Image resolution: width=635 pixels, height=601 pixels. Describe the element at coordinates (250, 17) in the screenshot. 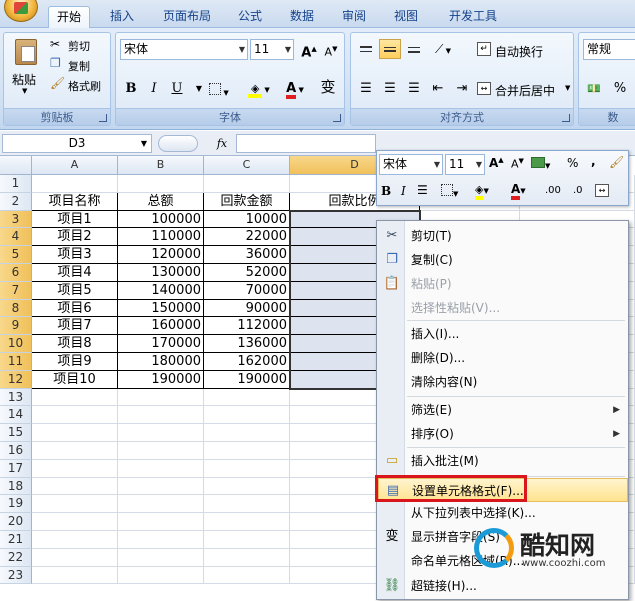

I see `tab-formulas: 公式` at that location.